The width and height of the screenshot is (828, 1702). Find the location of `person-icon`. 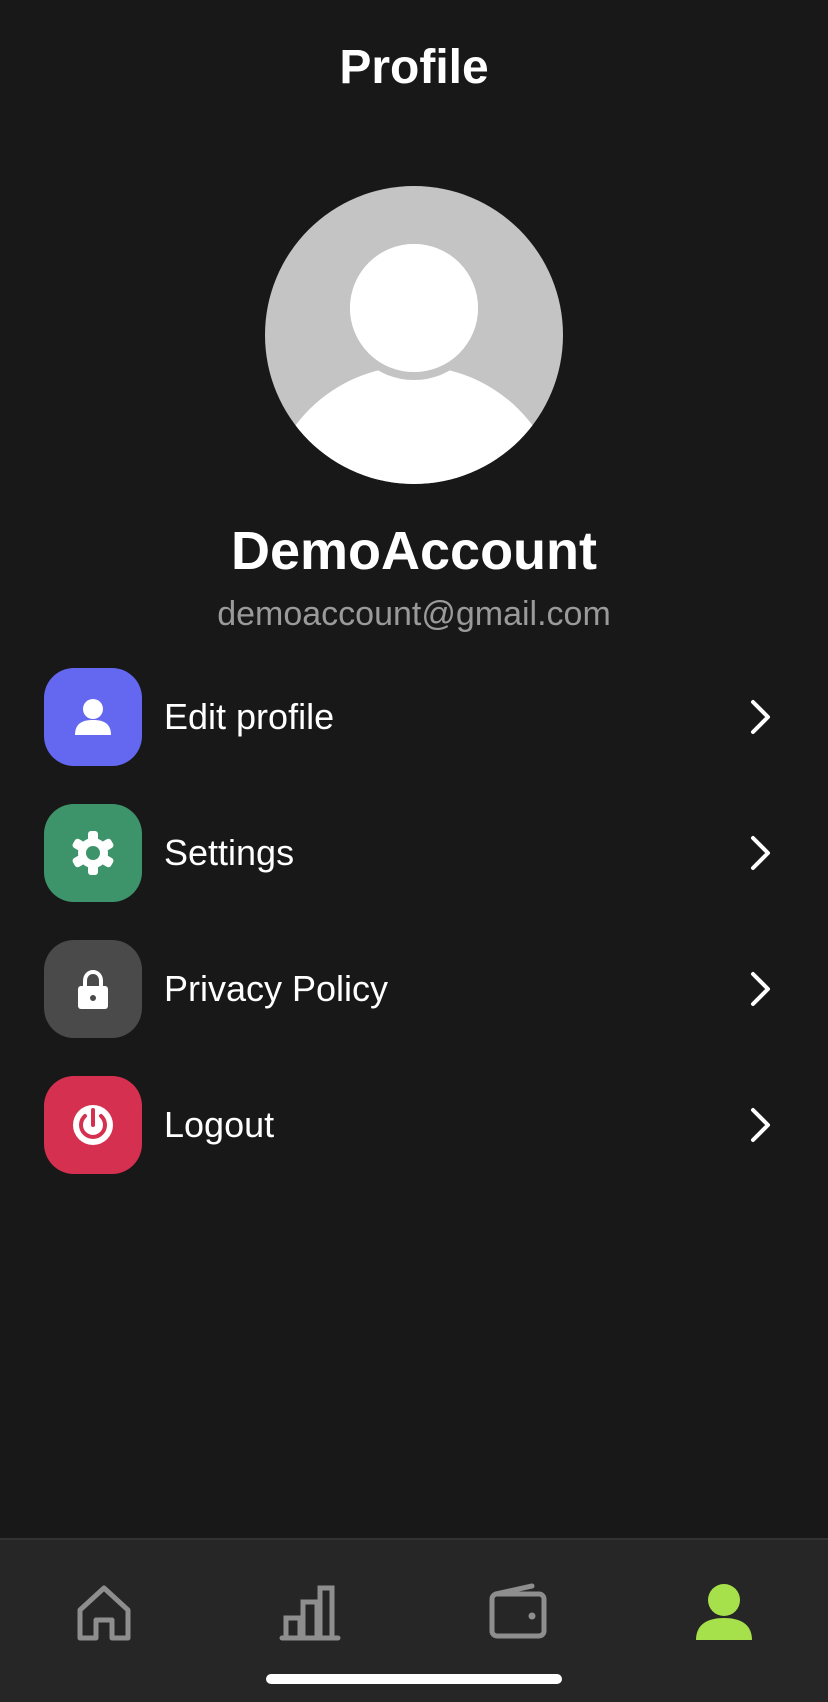

person-icon is located at coordinates (93, 717).